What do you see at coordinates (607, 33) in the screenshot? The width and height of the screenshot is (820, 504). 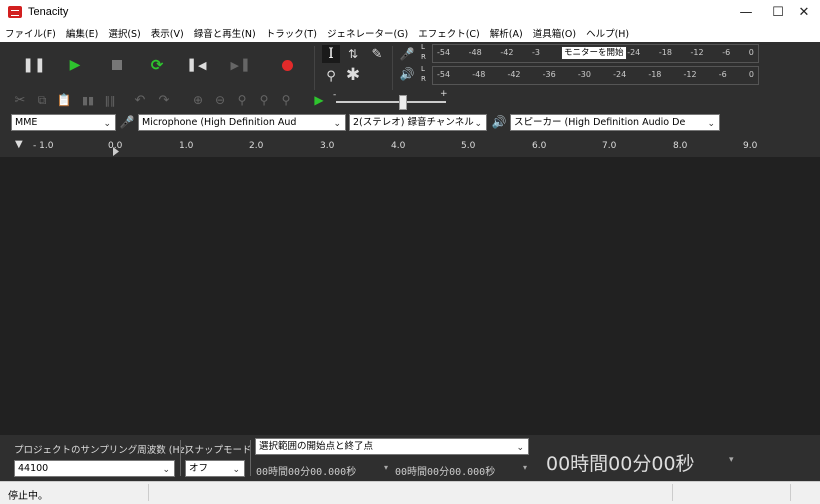 I see `menu-help: ヘルプ(H)` at bounding box center [607, 33].